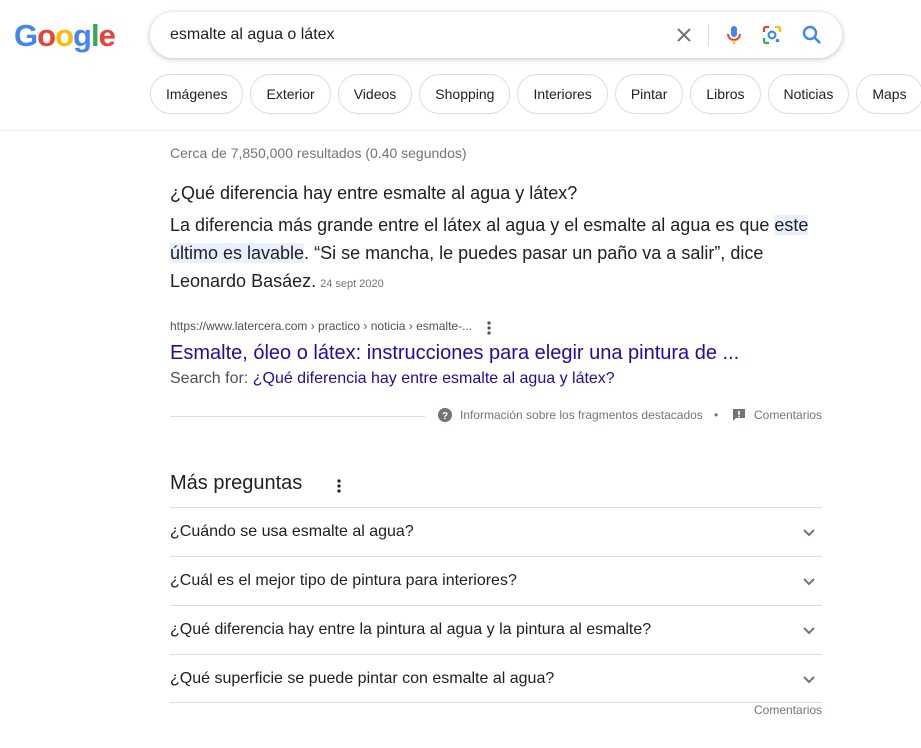  What do you see at coordinates (236, 483) in the screenshot?
I see `paa-heading: Más preguntas` at bounding box center [236, 483].